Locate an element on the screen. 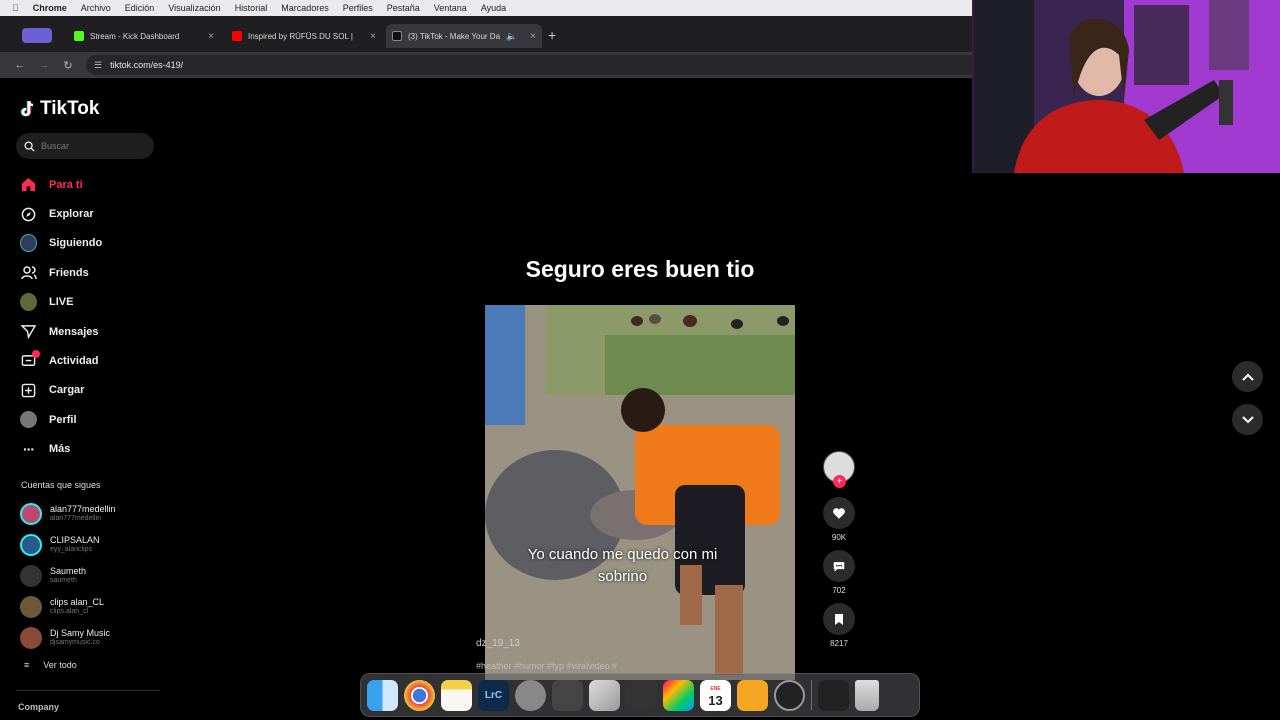 The height and width of the screenshot is (720, 1280). comment-icon is located at coordinates (839, 566).